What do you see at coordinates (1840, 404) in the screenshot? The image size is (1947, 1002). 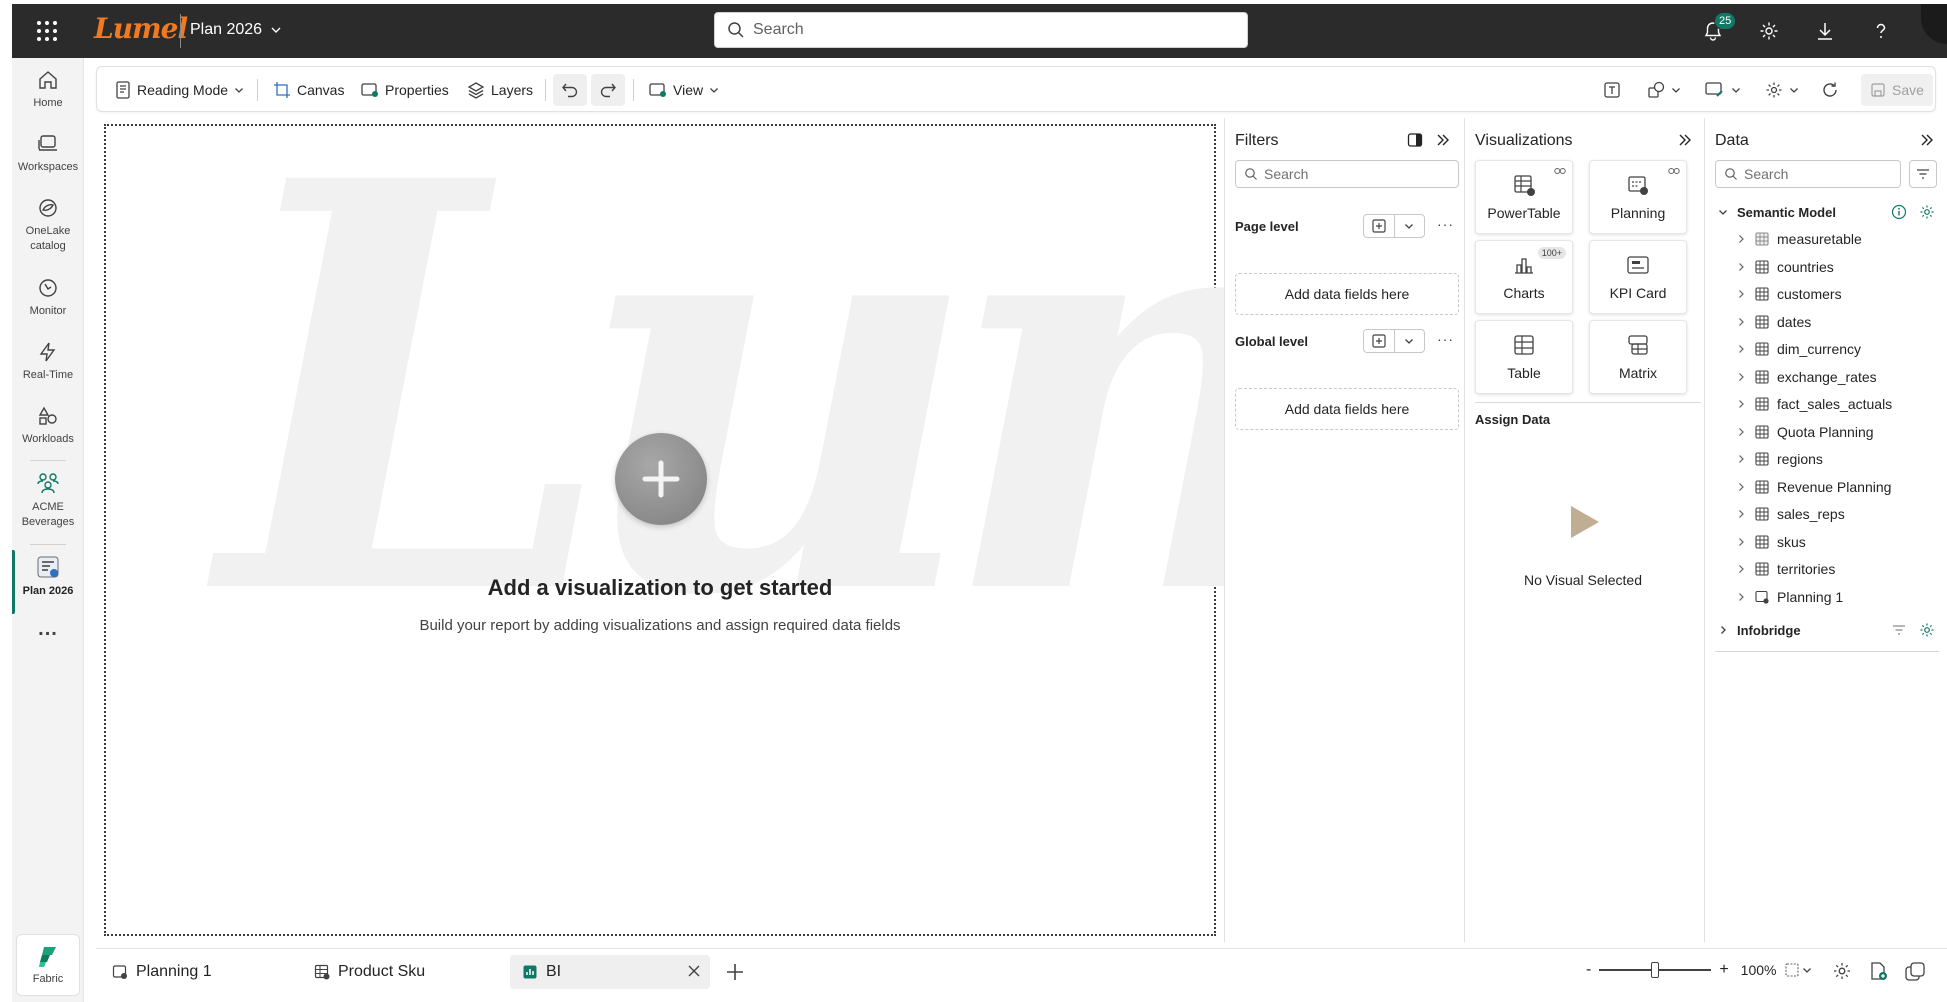 I see `tree-table-item: fact_sales_actuals` at bounding box center [1840, 404].